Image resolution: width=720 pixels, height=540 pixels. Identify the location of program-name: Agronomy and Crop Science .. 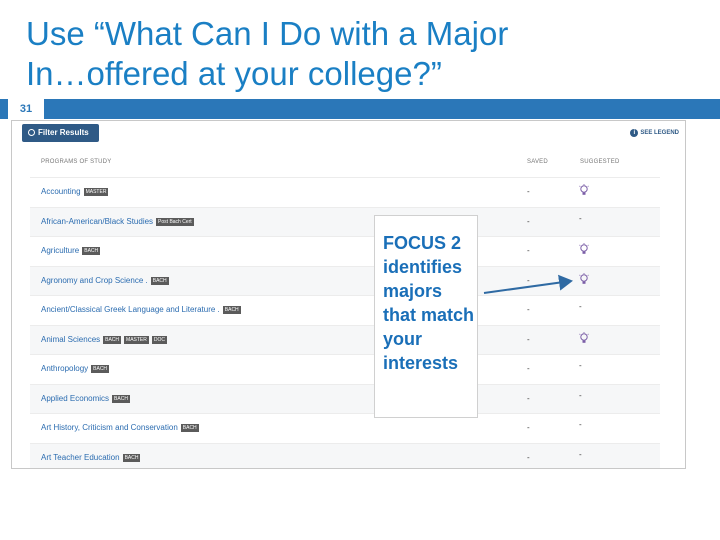
(94, 280).